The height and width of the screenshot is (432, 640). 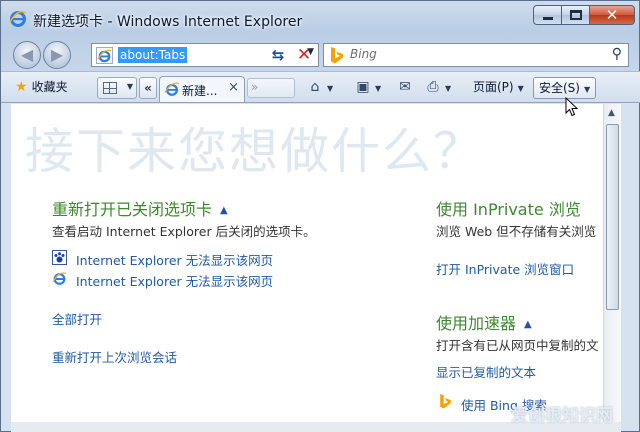 What do you see at coordinates (320, 55) in the screenshot?
I see `navigation-bar: ◀ ▶ about:Tabs ▼ ⇆ ✕ Bing ⚲` at bounding box center [320, 55].